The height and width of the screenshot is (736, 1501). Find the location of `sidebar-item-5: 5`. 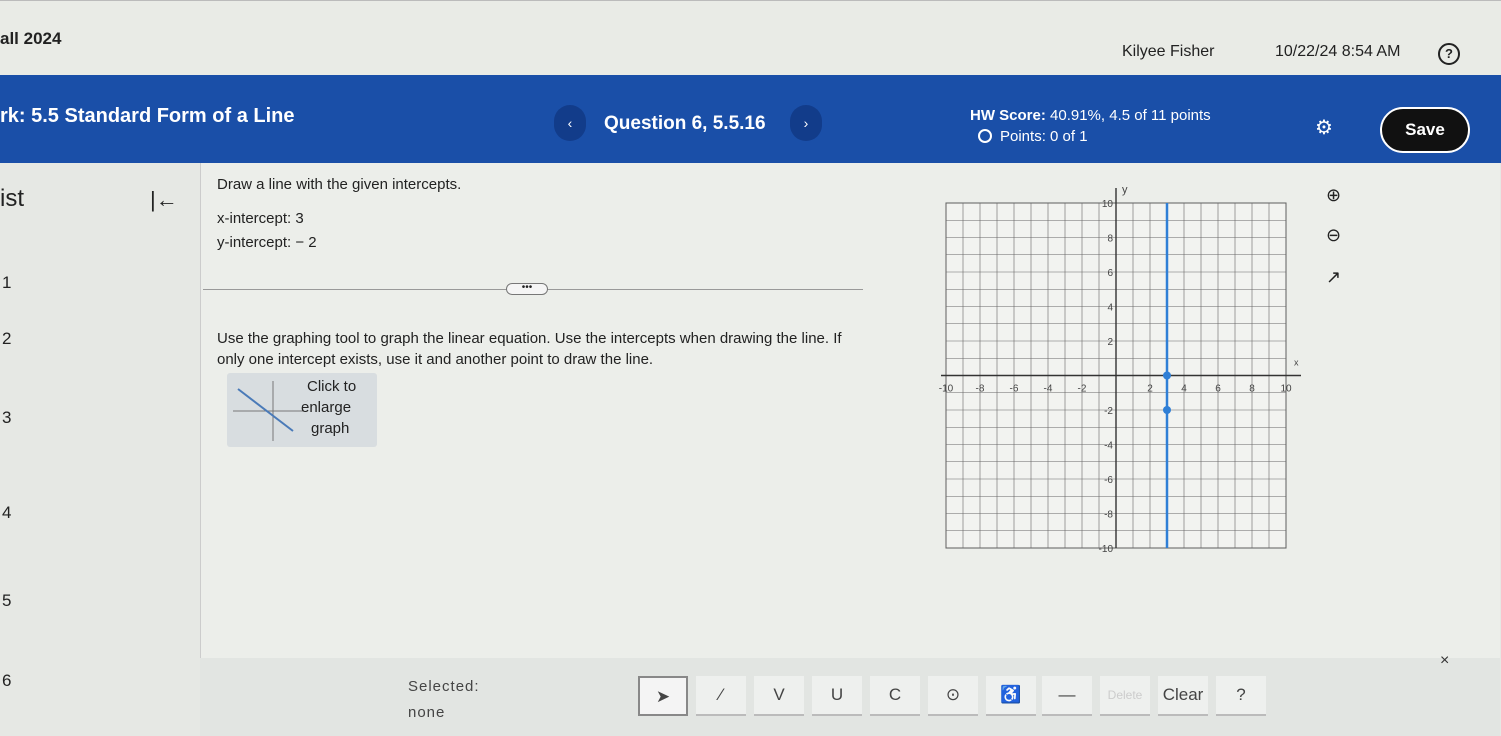

sidebar-item-5: 5 is located at coordinates (6, 601).